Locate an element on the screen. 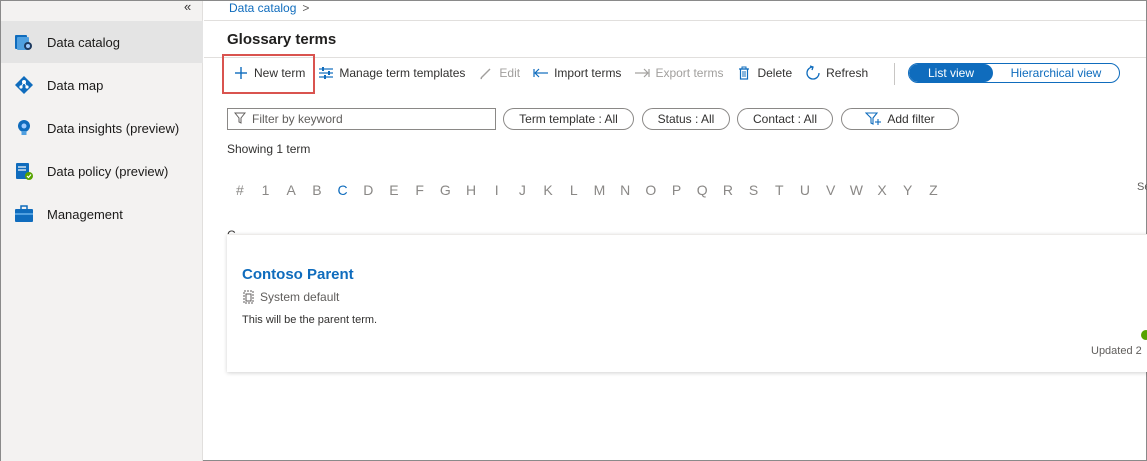 The image size is (1147, 461). term-template: System default is located at coordinates (290, 297).